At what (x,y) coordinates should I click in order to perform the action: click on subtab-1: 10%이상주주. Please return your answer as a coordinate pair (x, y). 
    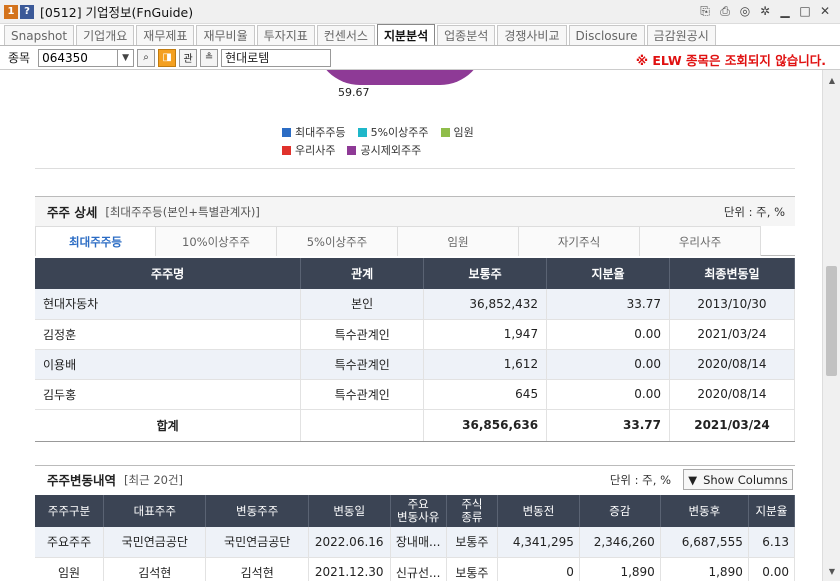
    Looking at the image, I should click on (216, 241).